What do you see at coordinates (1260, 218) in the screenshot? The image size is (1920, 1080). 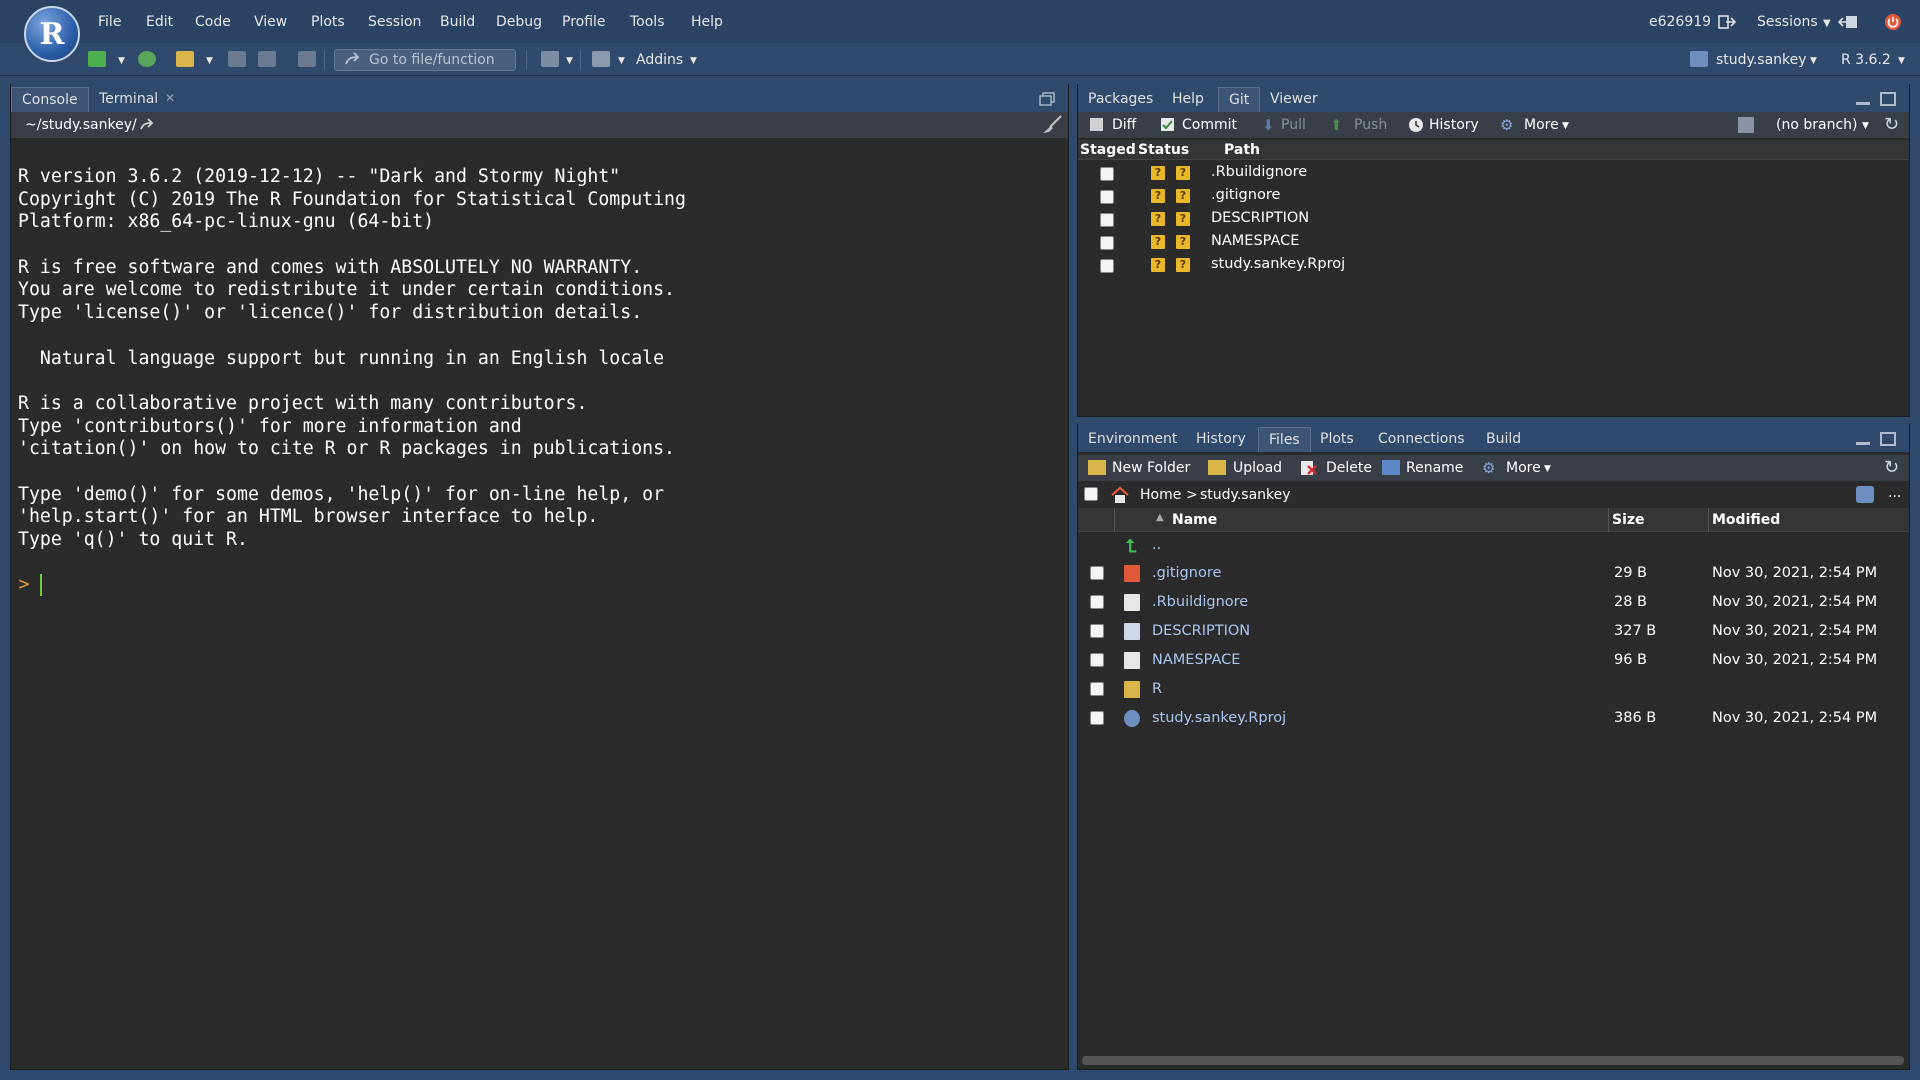 I see `git-file-path: DESCRIPTION` at bounding box center [1260, 218].